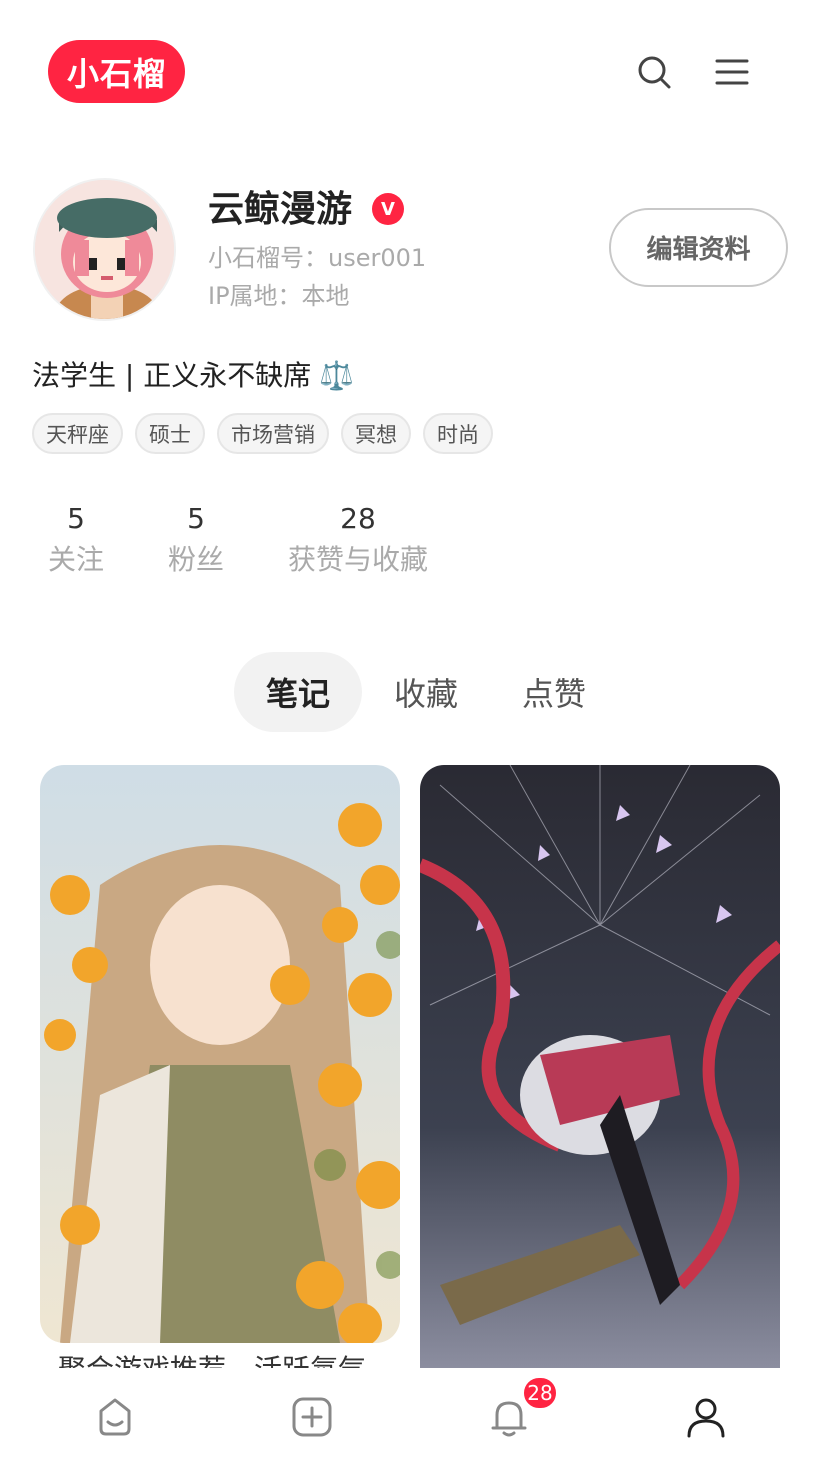  I want to click on profile-icon, so click(706, 1417).